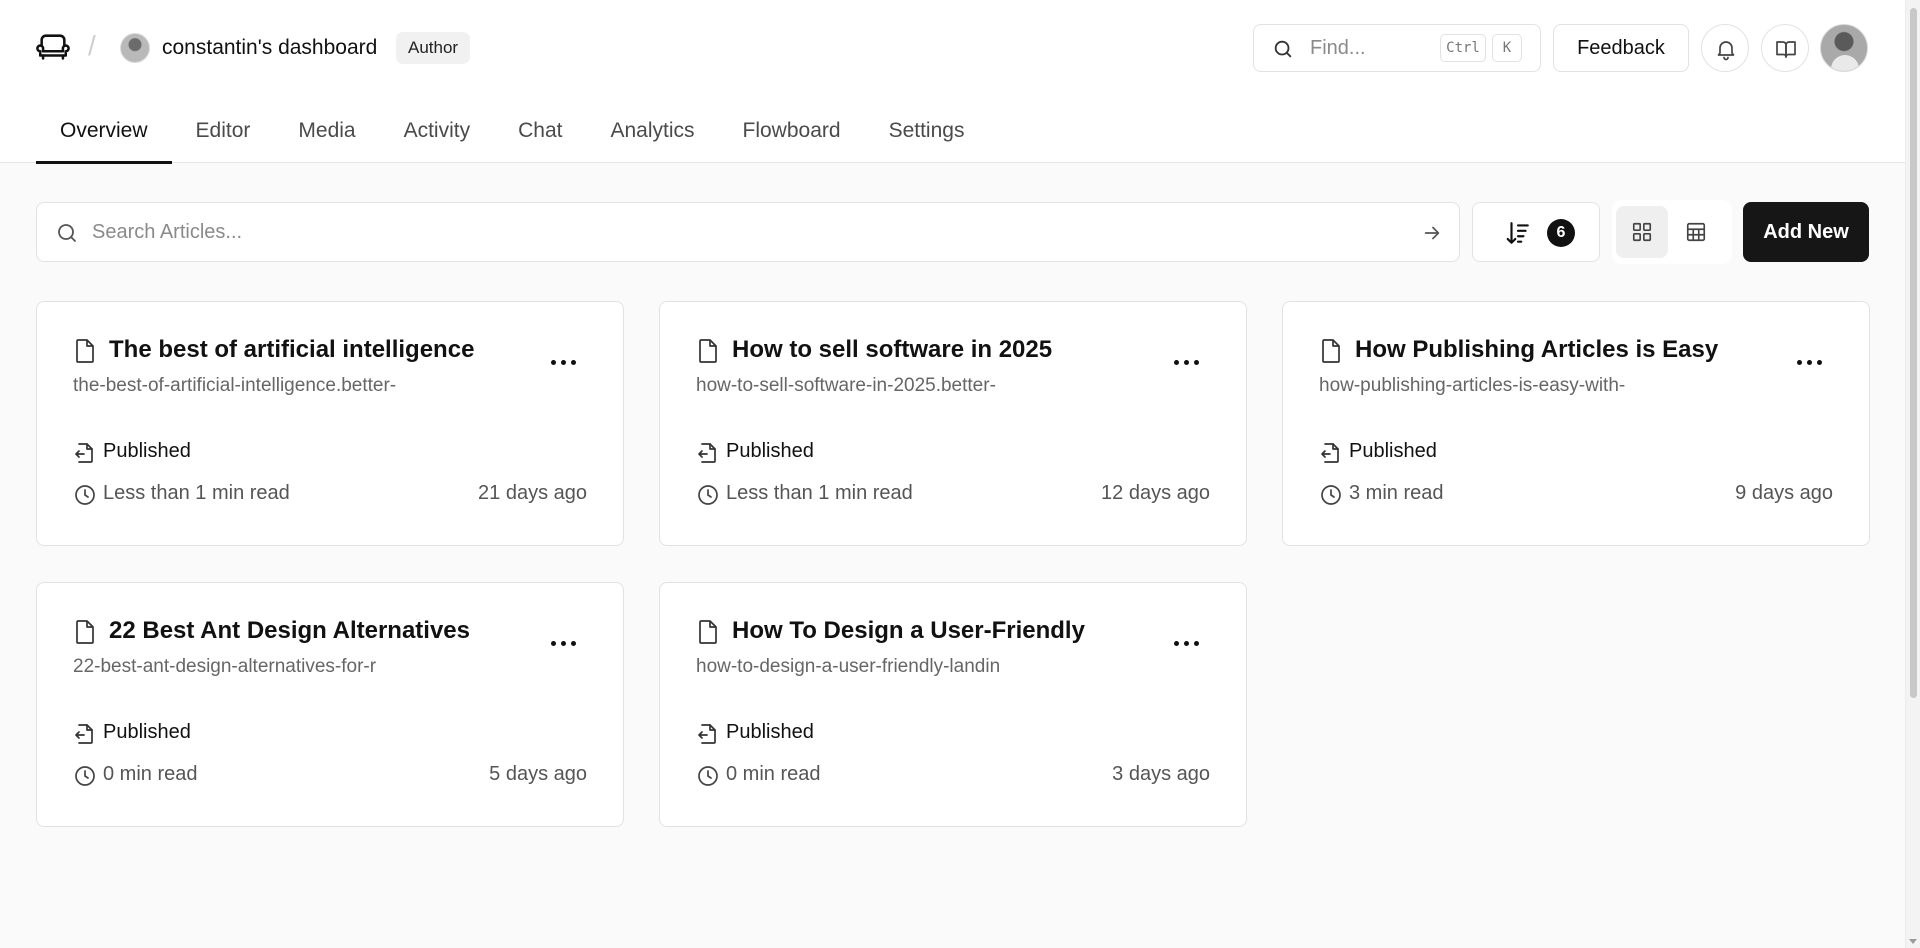 This screenshot has width=1920, height=948. Describe the element at coordinates (1545, 350) in the screenshot. I see `article-title: How Publishing Articles is Easy` at that location.